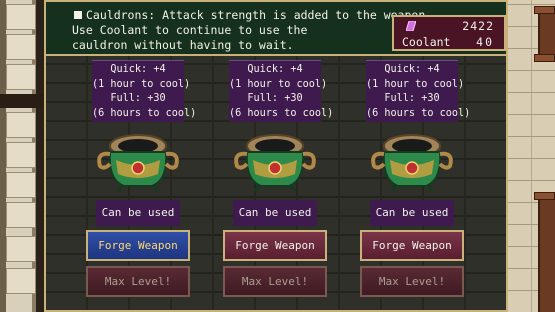 This screenshot has height=312, width=555. Describe the element at coordinates (411, 26) in the screenshot. I see `gem-icon` at that location.